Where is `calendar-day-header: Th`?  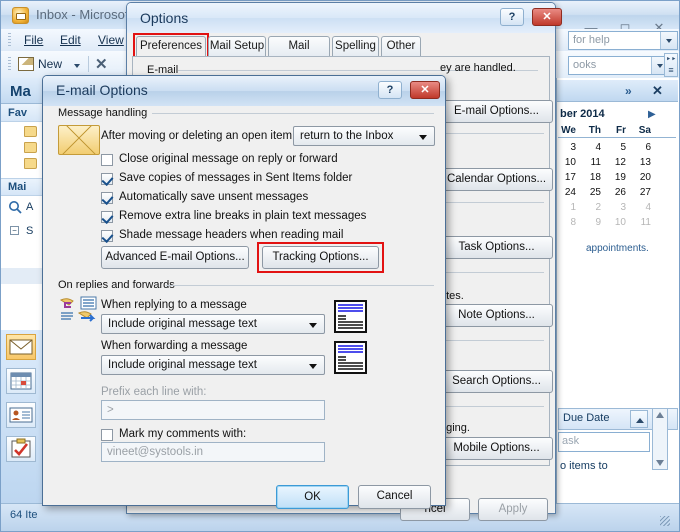
calendar-day-header: Th is located at coordinates (594, 130).